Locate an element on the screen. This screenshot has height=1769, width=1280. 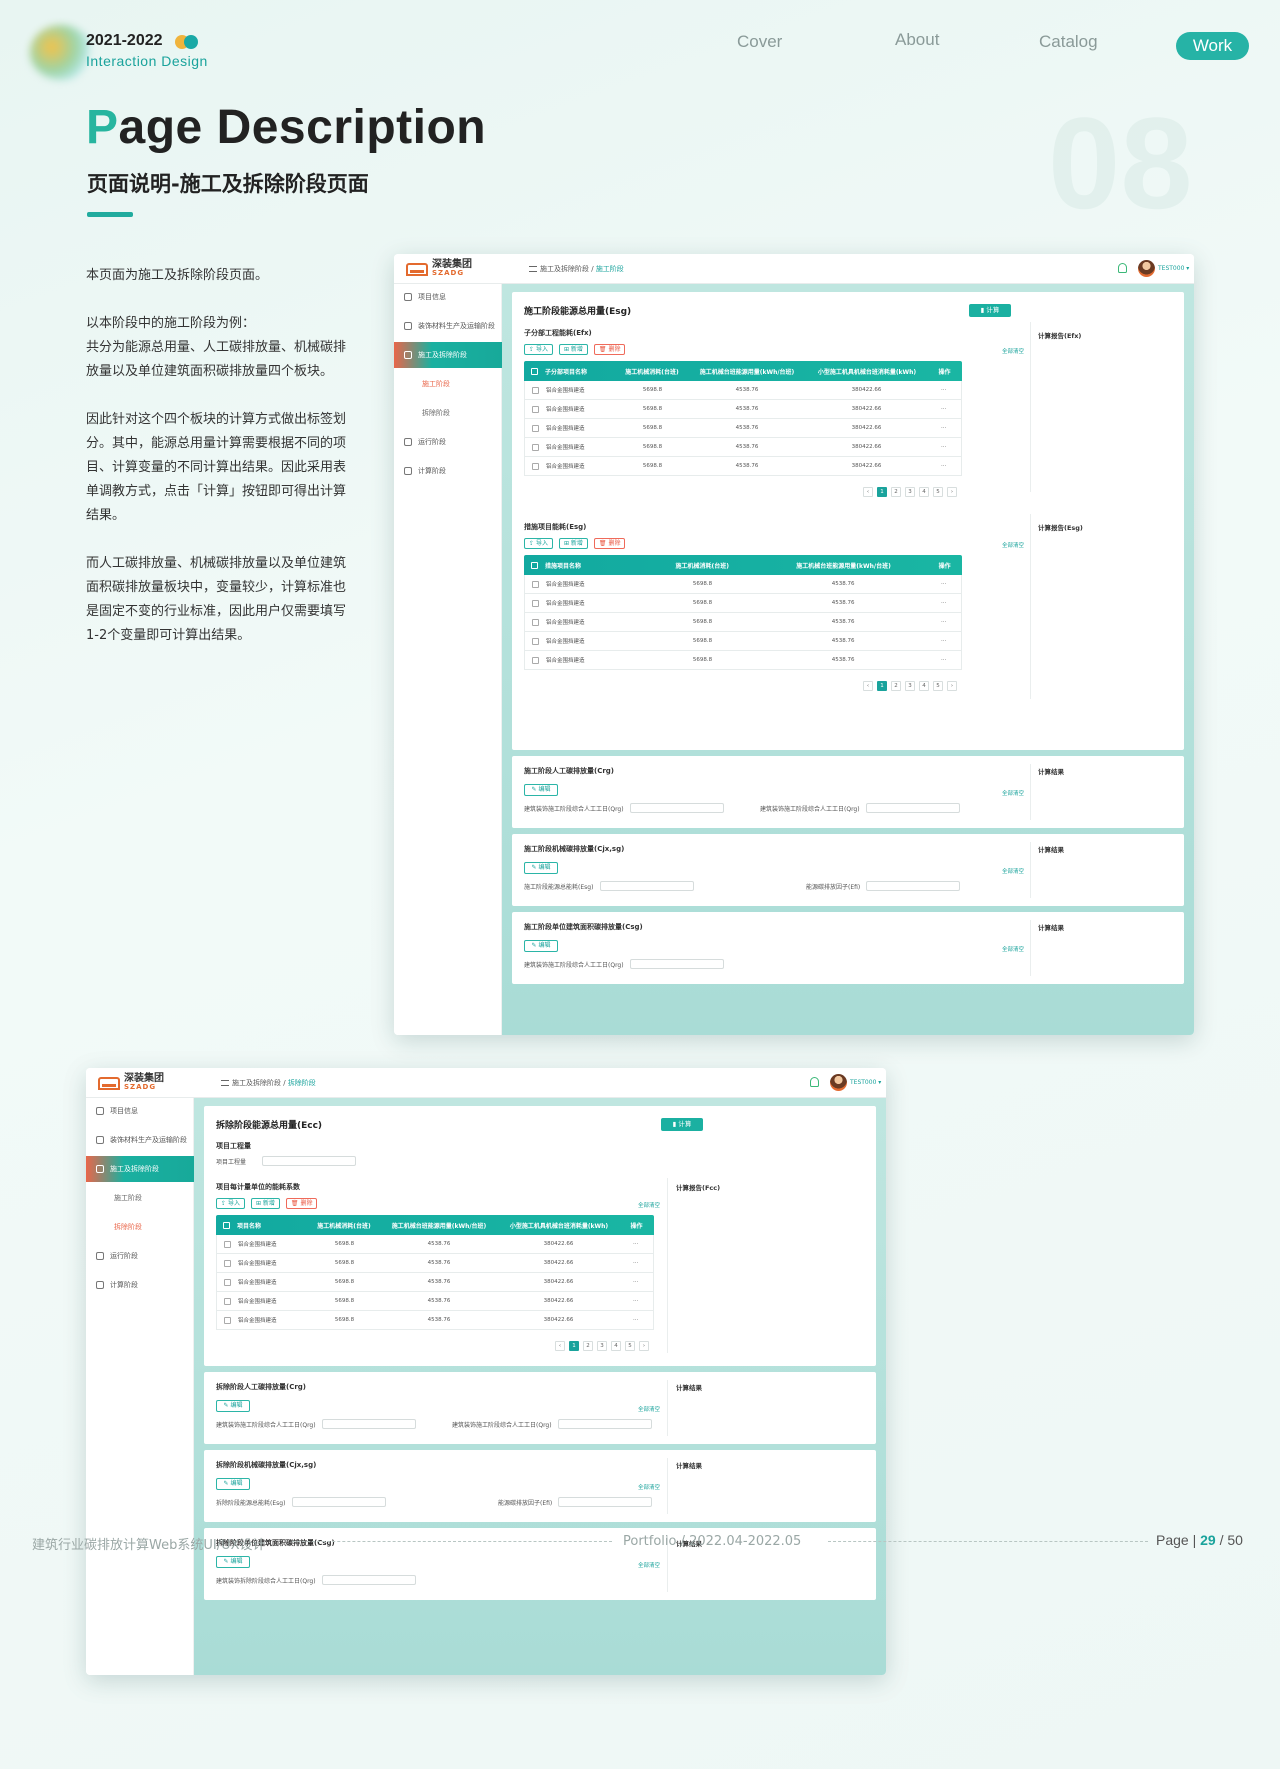
sidebar-item-project: 项目信息 is located at coordinates (140, 1111).